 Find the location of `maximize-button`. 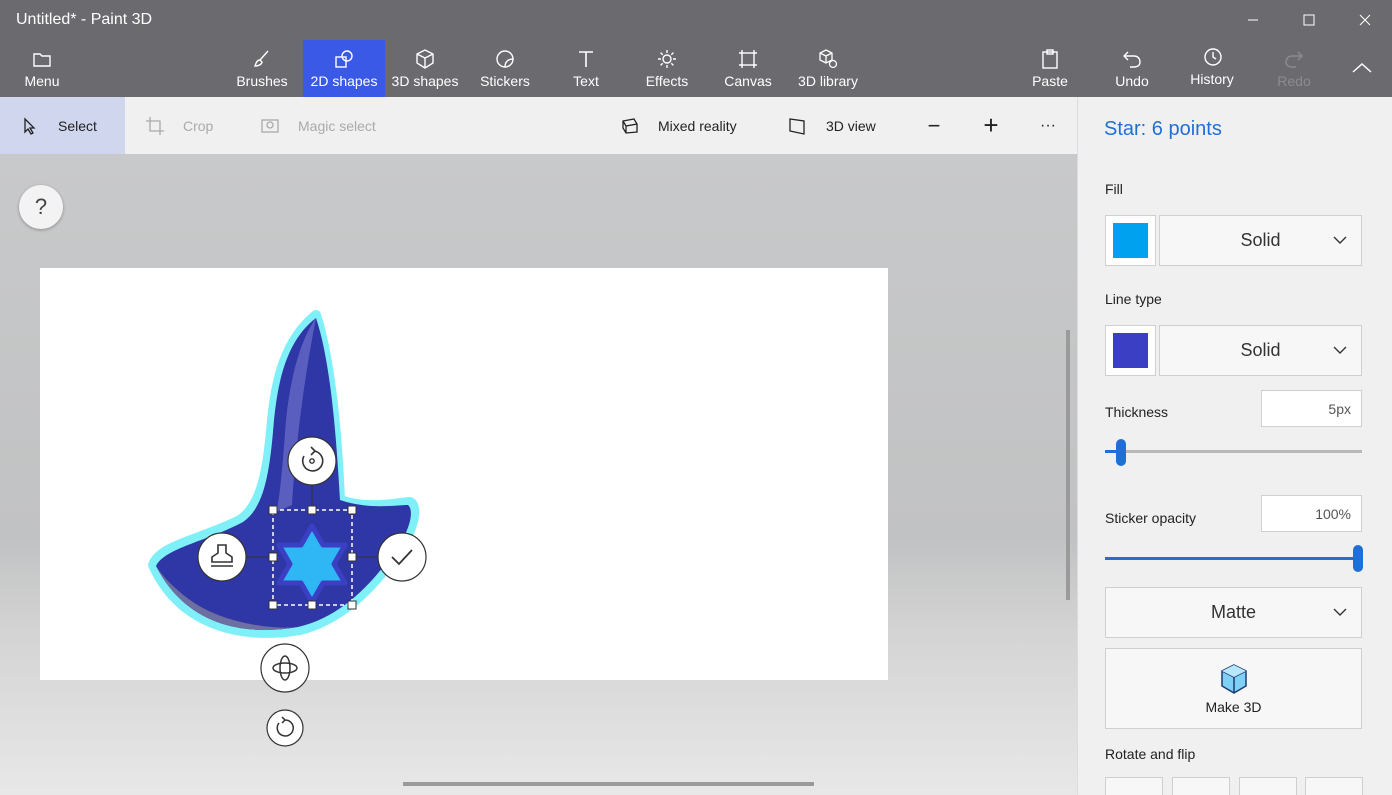

maximize-button is located at coordinates (1309, 20).